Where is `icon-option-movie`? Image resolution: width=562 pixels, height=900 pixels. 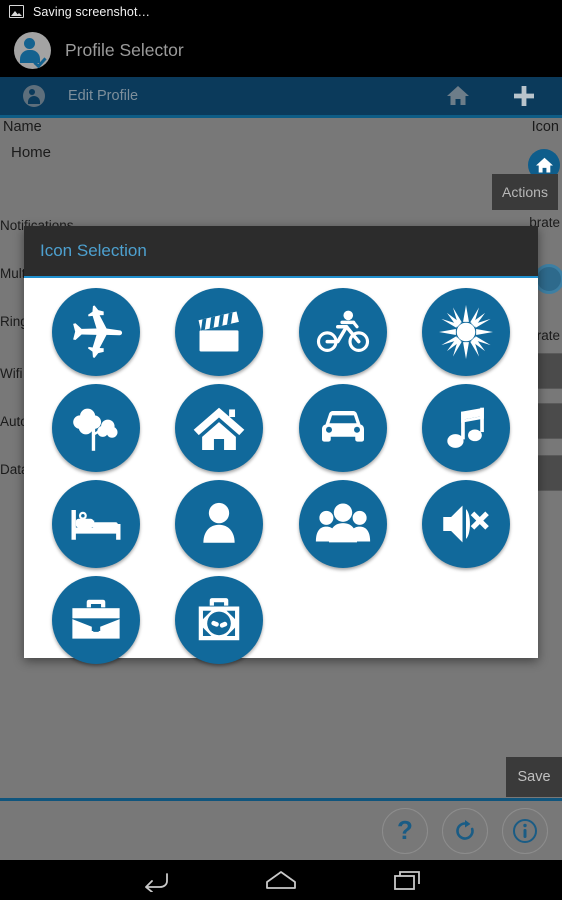
icon-option-movie is located at coordinates (219, 332).